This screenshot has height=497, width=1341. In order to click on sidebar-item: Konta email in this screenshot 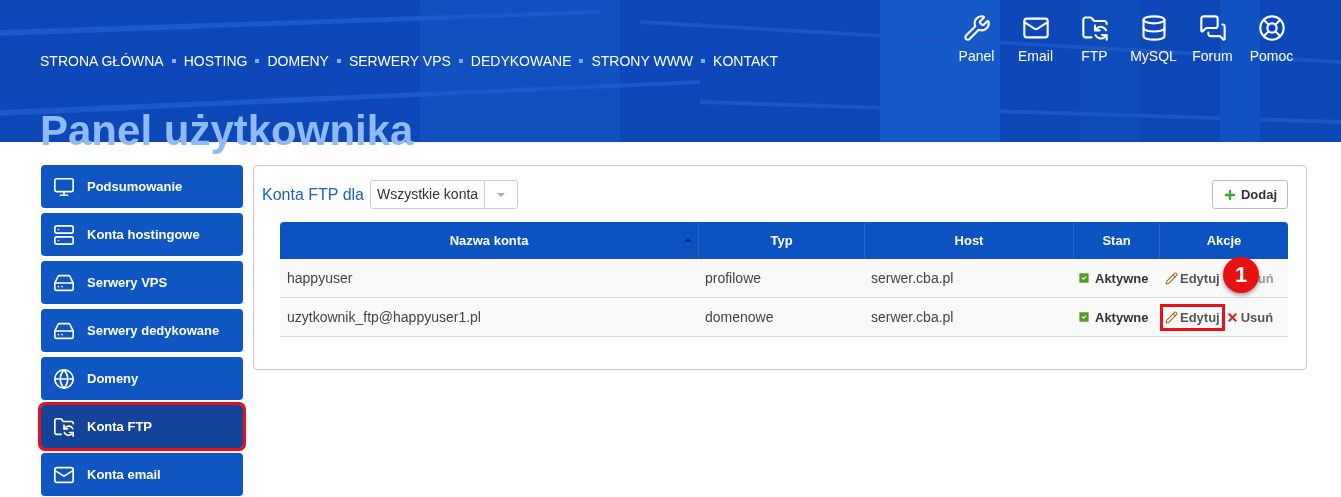, I will do `click(142, 474)`.